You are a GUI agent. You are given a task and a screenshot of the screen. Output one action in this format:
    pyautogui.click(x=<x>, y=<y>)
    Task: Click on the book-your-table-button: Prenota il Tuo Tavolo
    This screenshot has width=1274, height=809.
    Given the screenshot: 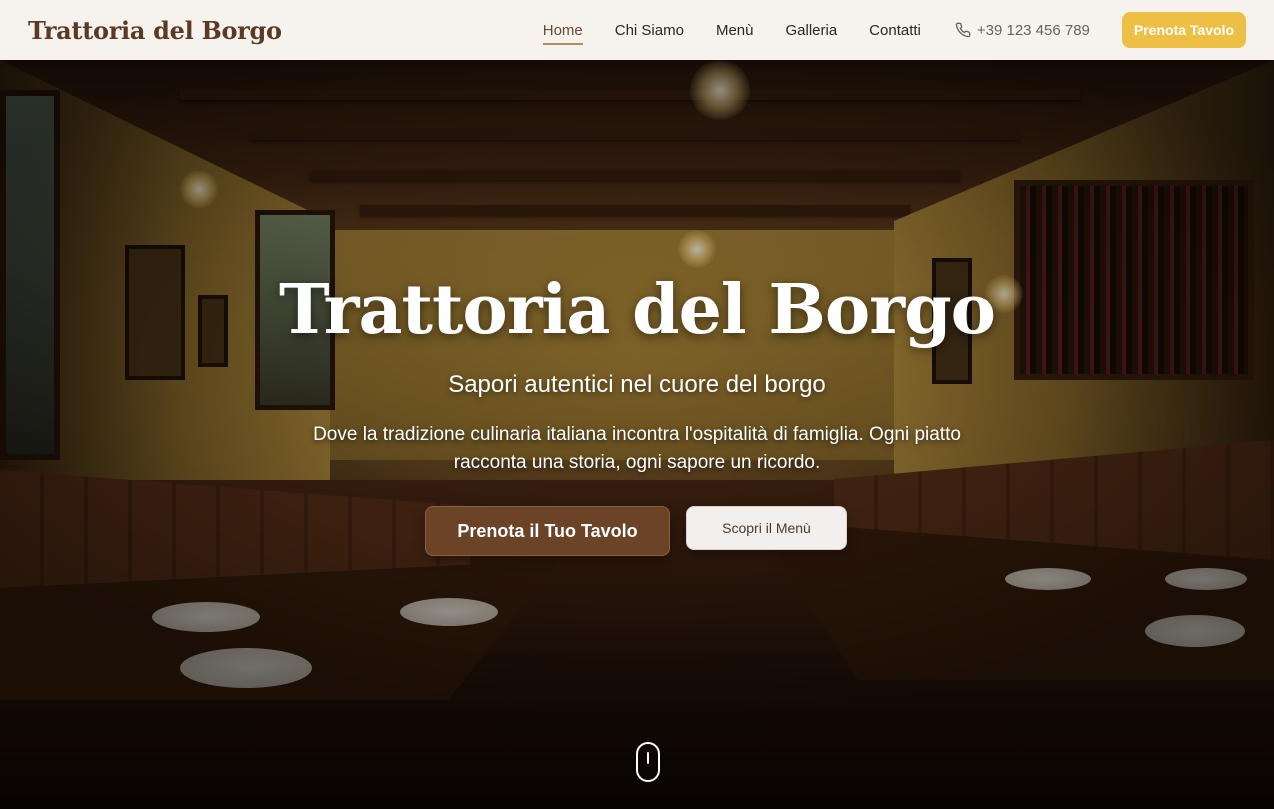 What is the action you would take?
    pyautogui.click(x=547, y=531)
    